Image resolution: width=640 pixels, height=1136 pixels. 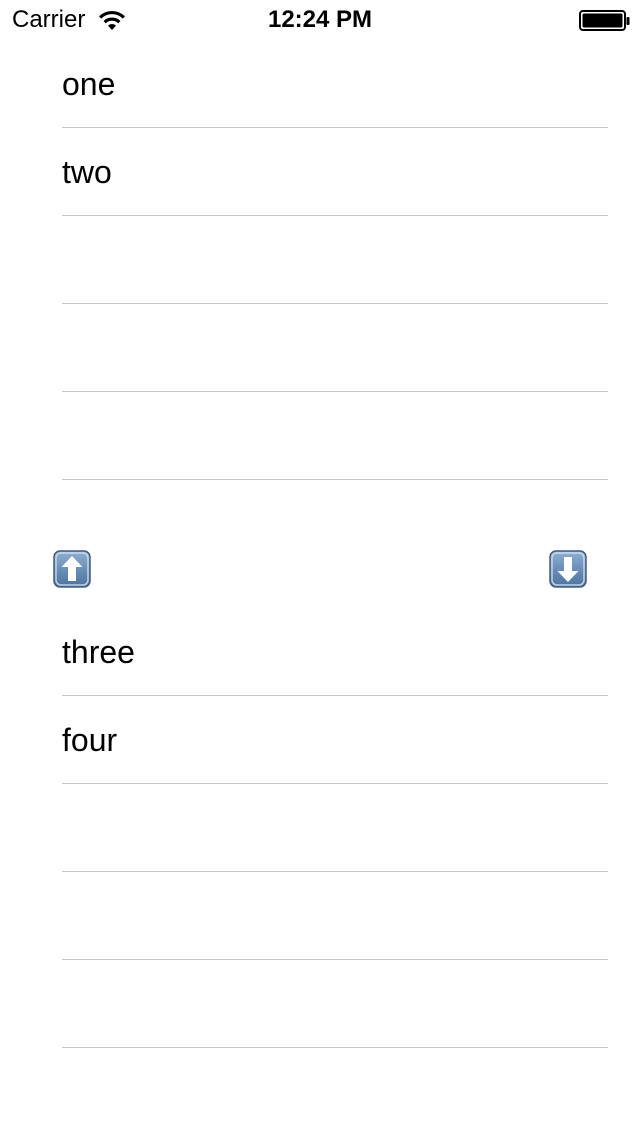 I want to click on move-up-button, so click(x=72, y=569).